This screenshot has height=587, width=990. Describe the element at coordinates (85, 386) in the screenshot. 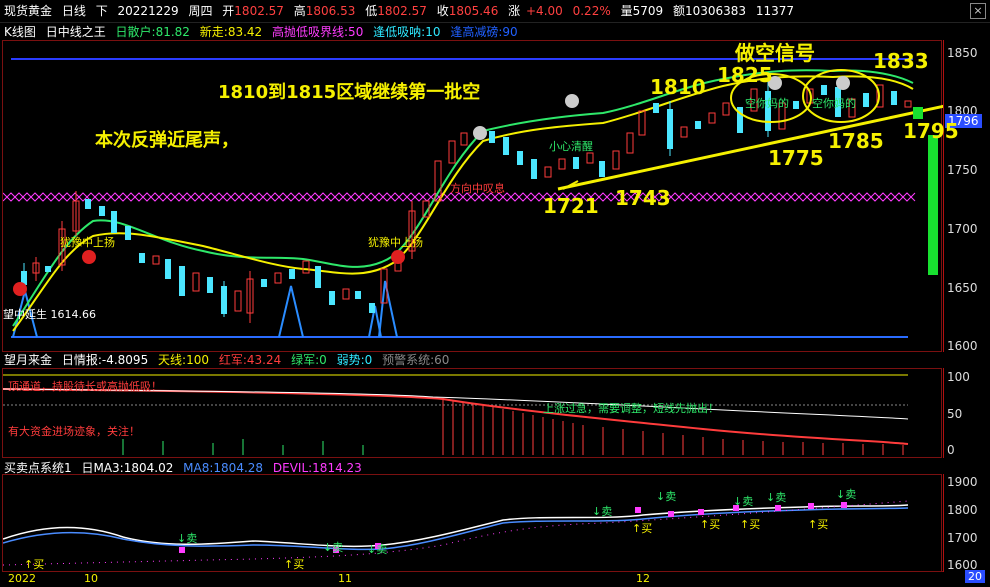

I see `sub1-note-1: 顶通道，持股待长或高抛低吸！` at that location.